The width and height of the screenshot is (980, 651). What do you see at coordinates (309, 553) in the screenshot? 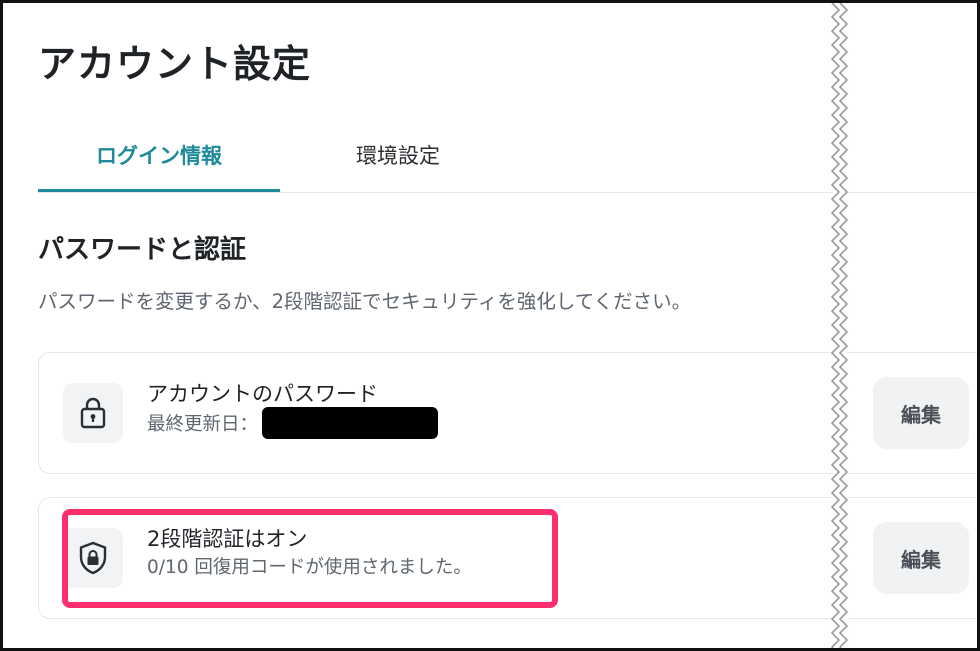
I see `two-factor-card-text: 2段階認証はオン 0/10 回復用コードが使用されました。` at bounding box center [309, 553].